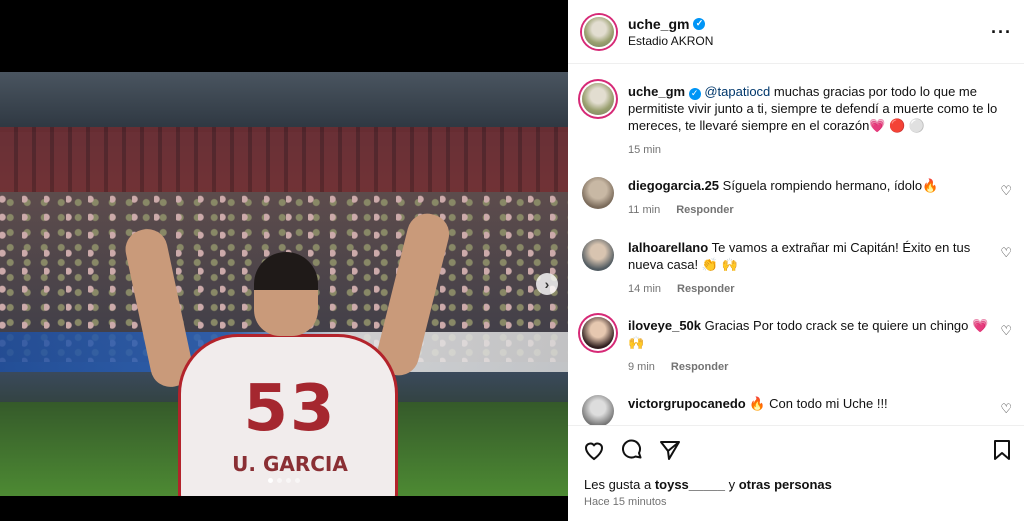 This screenshot has height=521, width=1024. Describe the element at coordinates (641, 367) in the screenshot. I see `comment-time: 9 min` at that location.